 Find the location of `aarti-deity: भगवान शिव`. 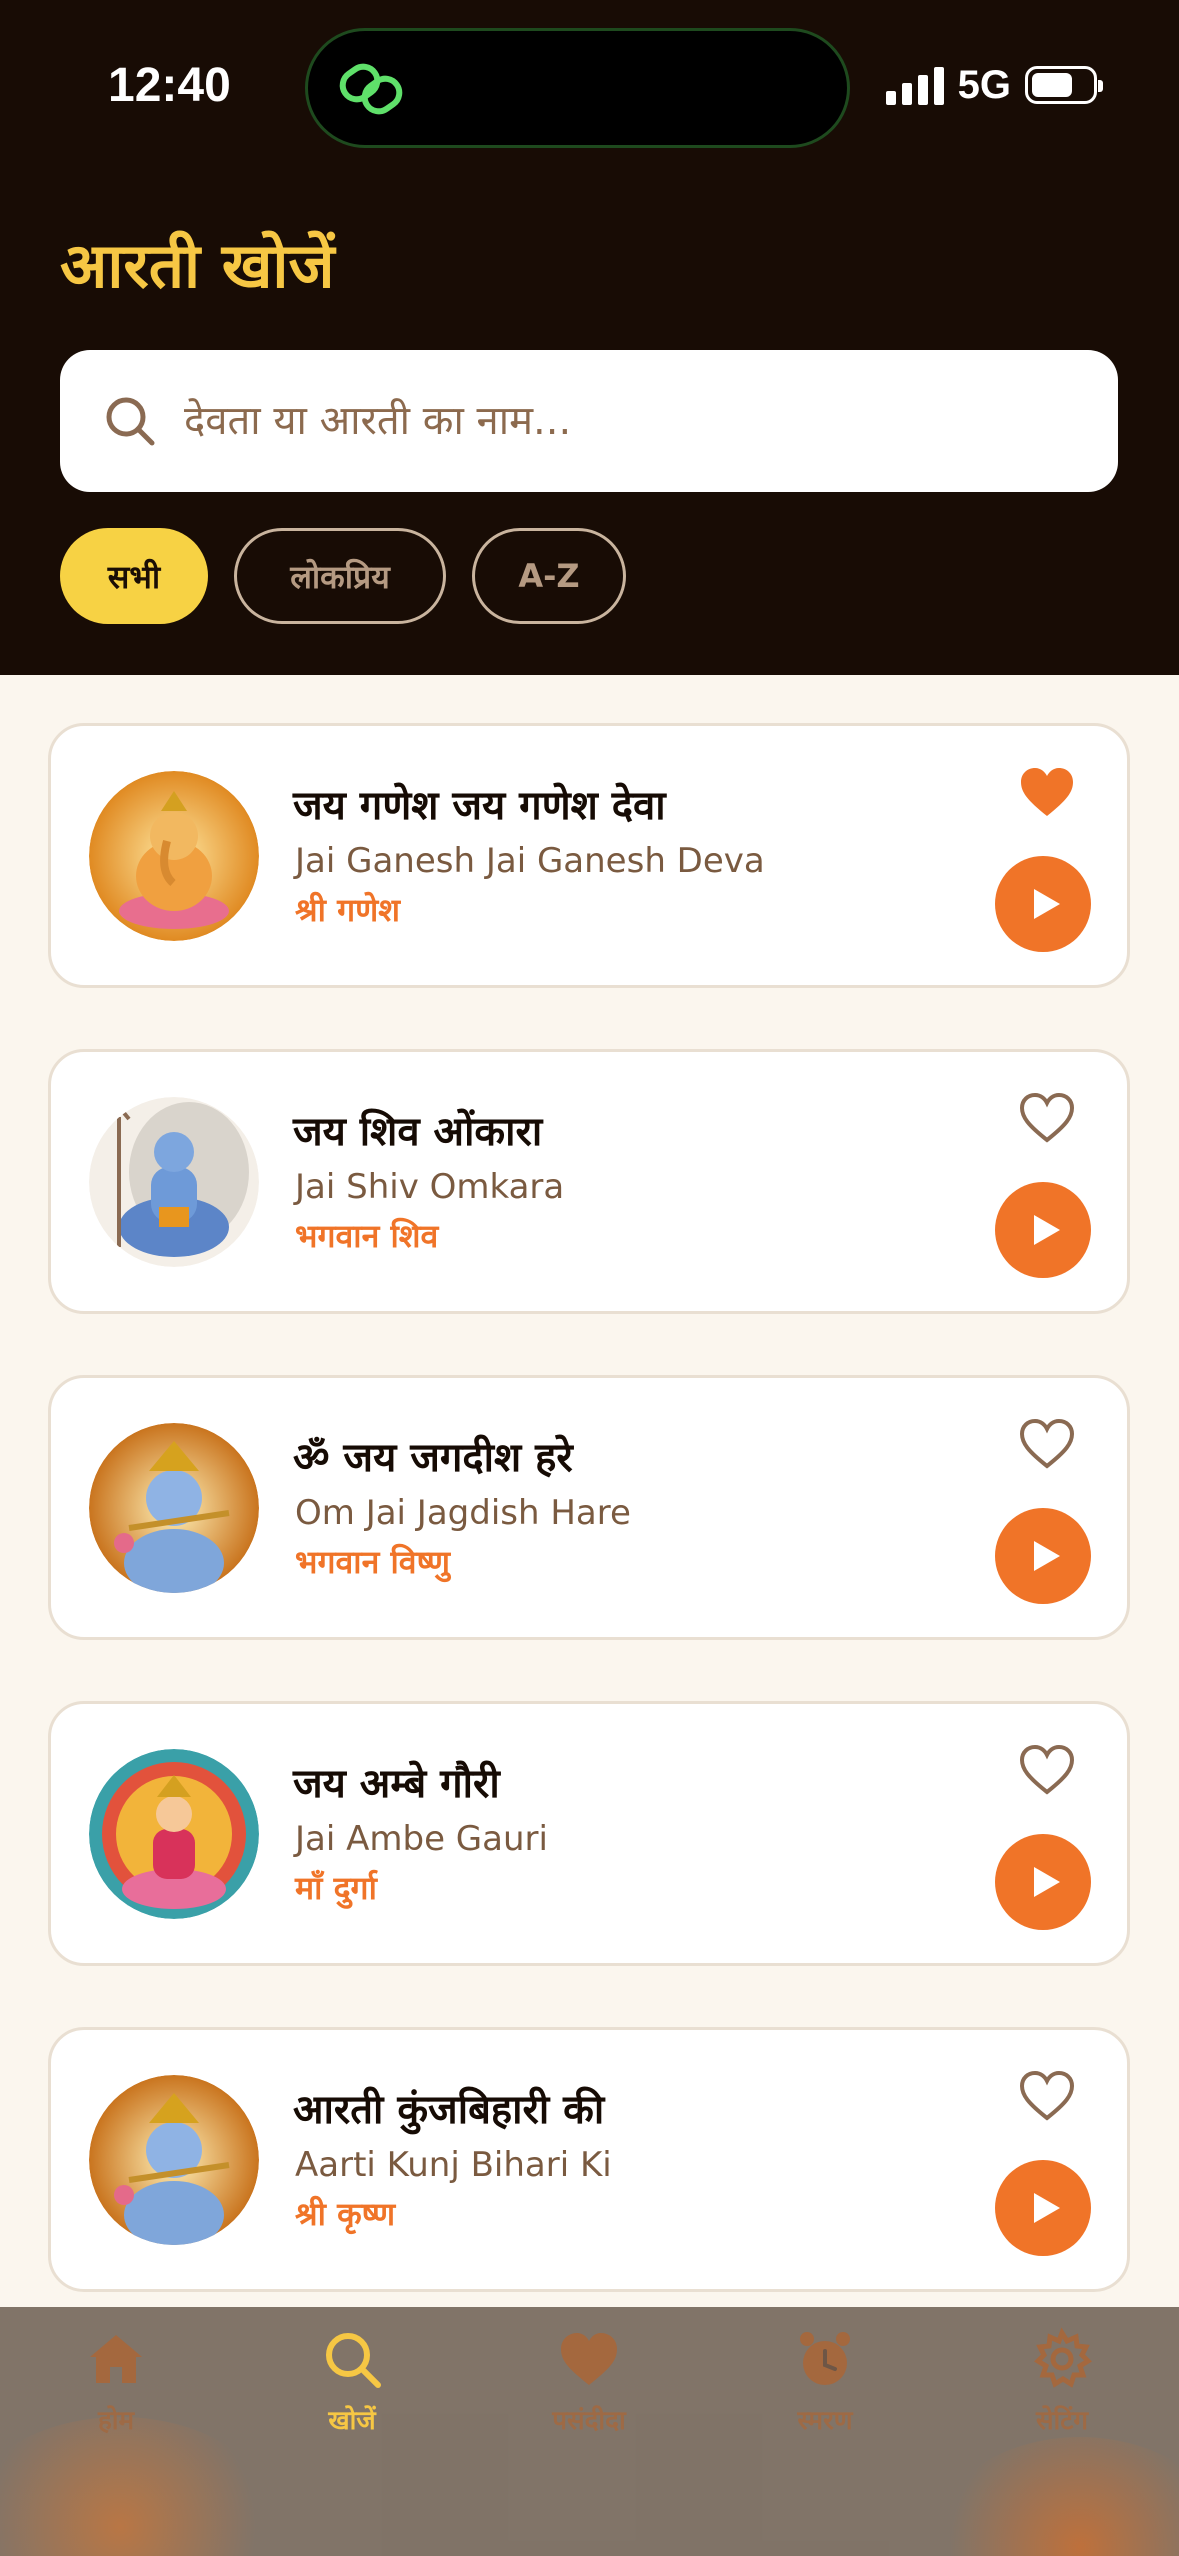

aarti-deity: भगवान शिव is located at coordinates (367, 1236).